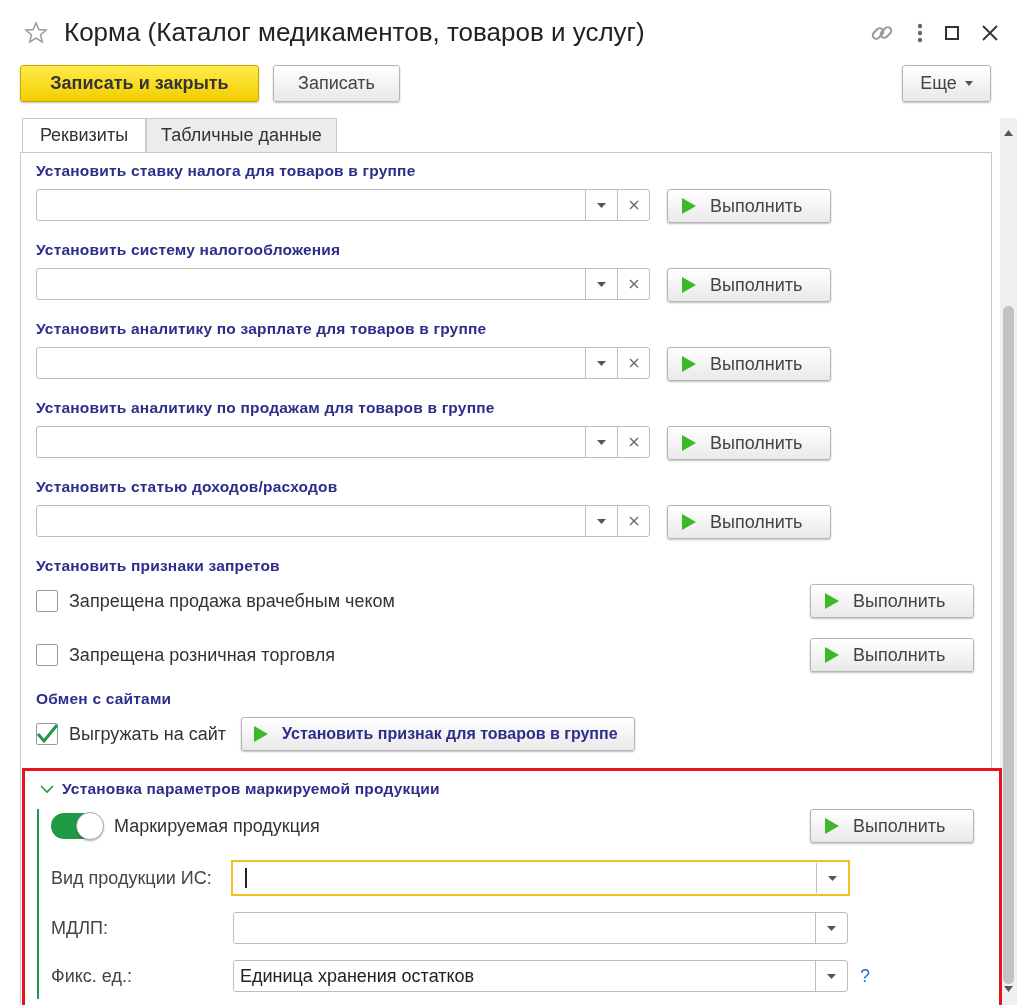 The width and height of the screenshot is (1017, 1005). Describe the element at coordinates (952, 32) in the screenshot. I see `maximize-icon` at that location.